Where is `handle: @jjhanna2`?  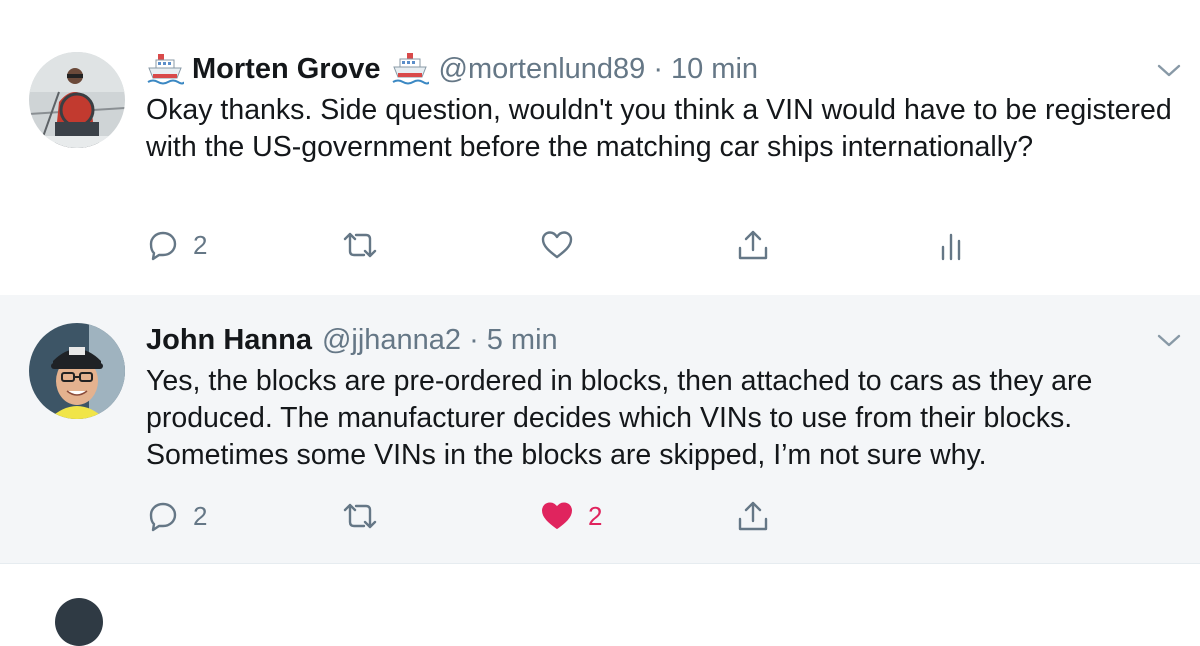
handle: @jjhanna2 is located at coordinates (391, 340).